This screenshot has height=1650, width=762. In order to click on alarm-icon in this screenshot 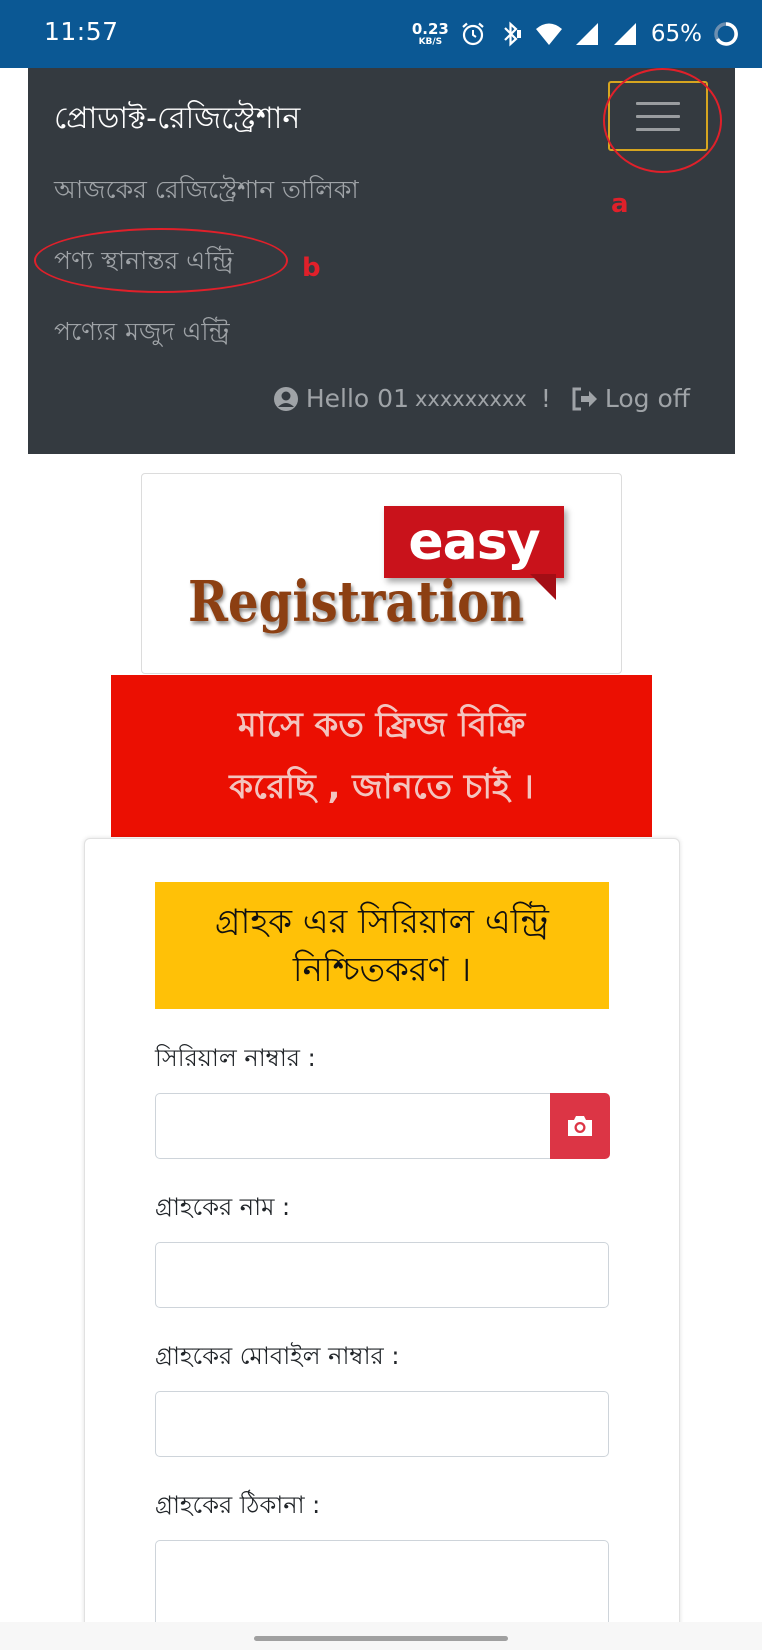, I will do `click(473, 34)`.